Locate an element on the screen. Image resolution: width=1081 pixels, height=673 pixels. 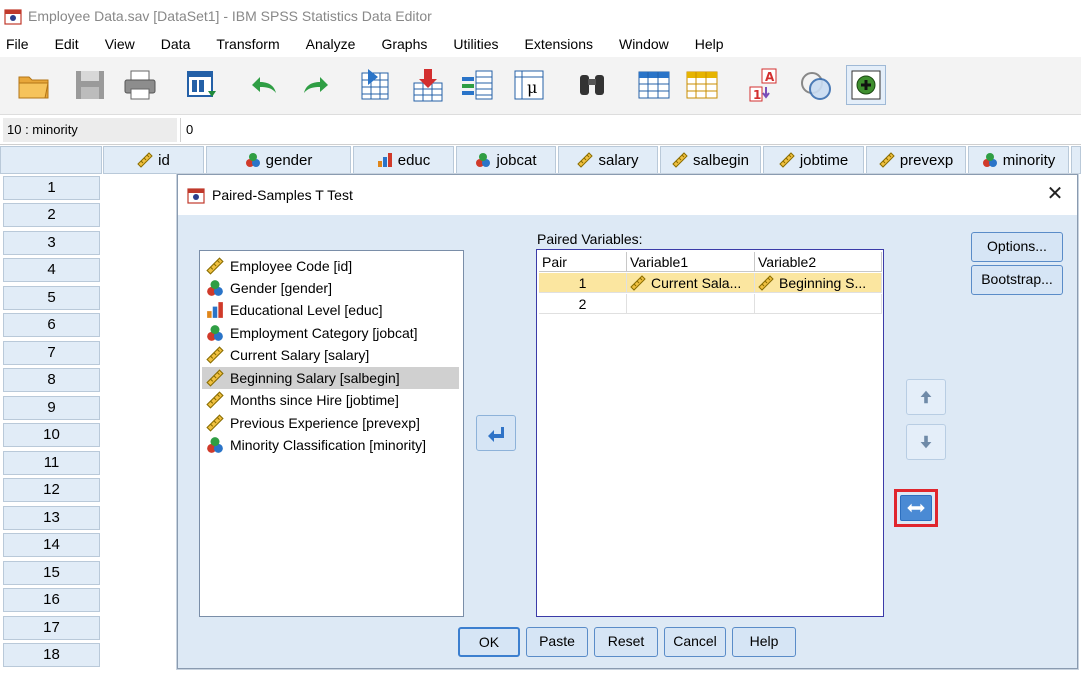
list-item: Employee Code [id] is located at coordinates (330, 266).